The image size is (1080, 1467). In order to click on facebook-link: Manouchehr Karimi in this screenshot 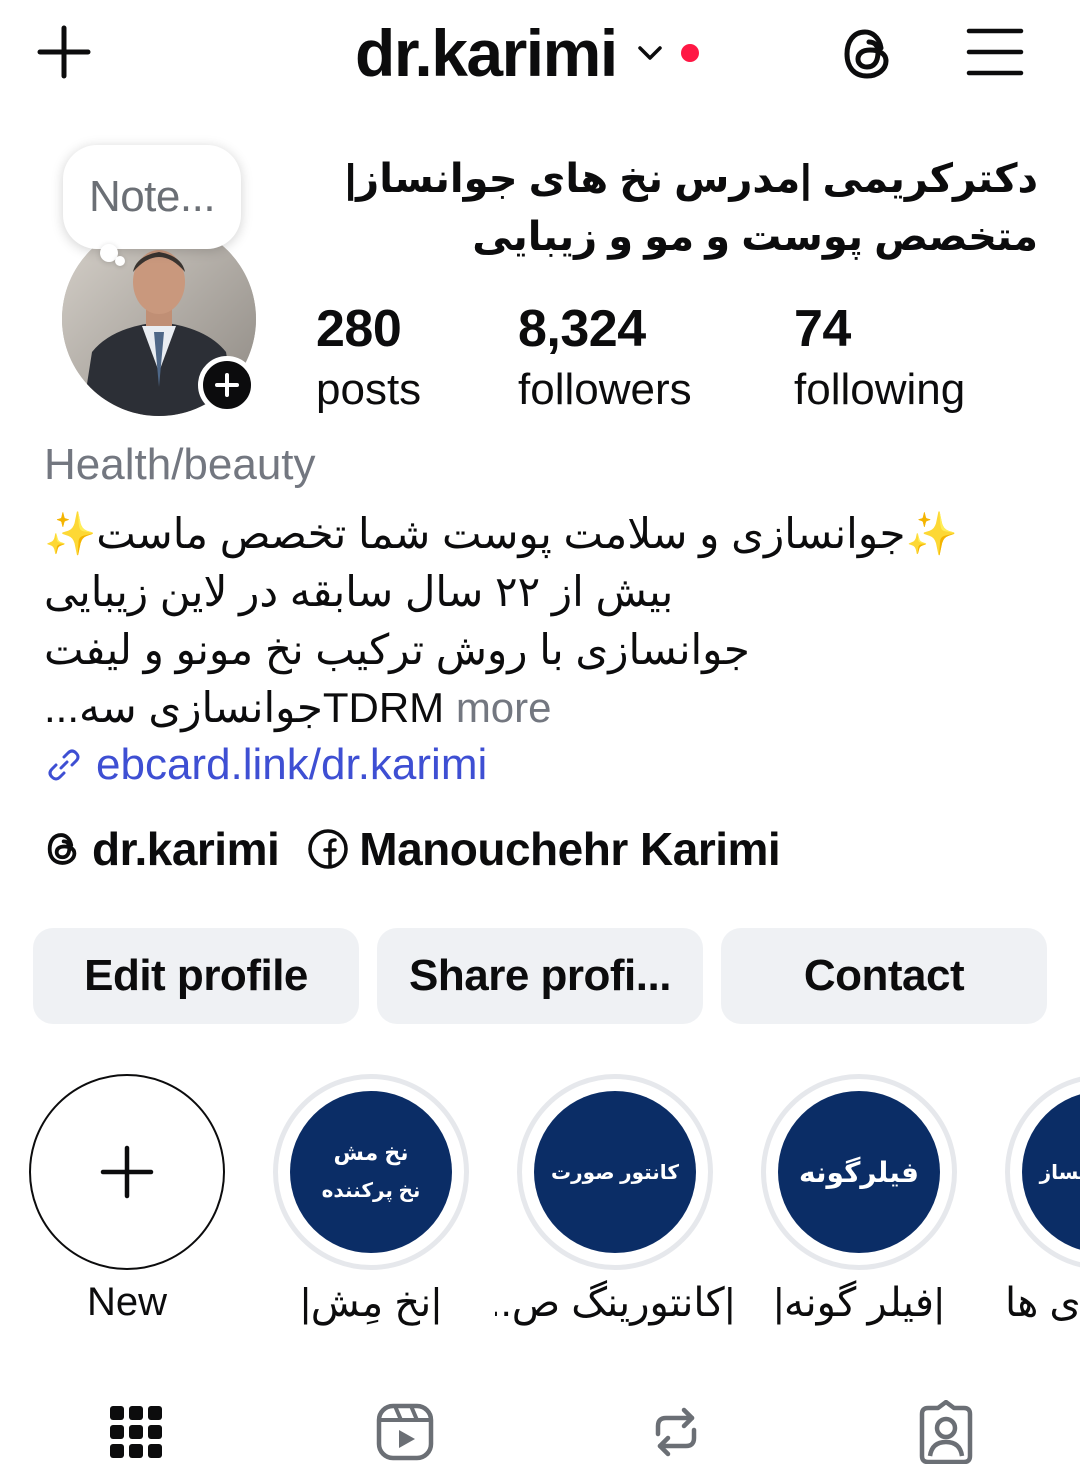, I will do `click(544, 849)`.